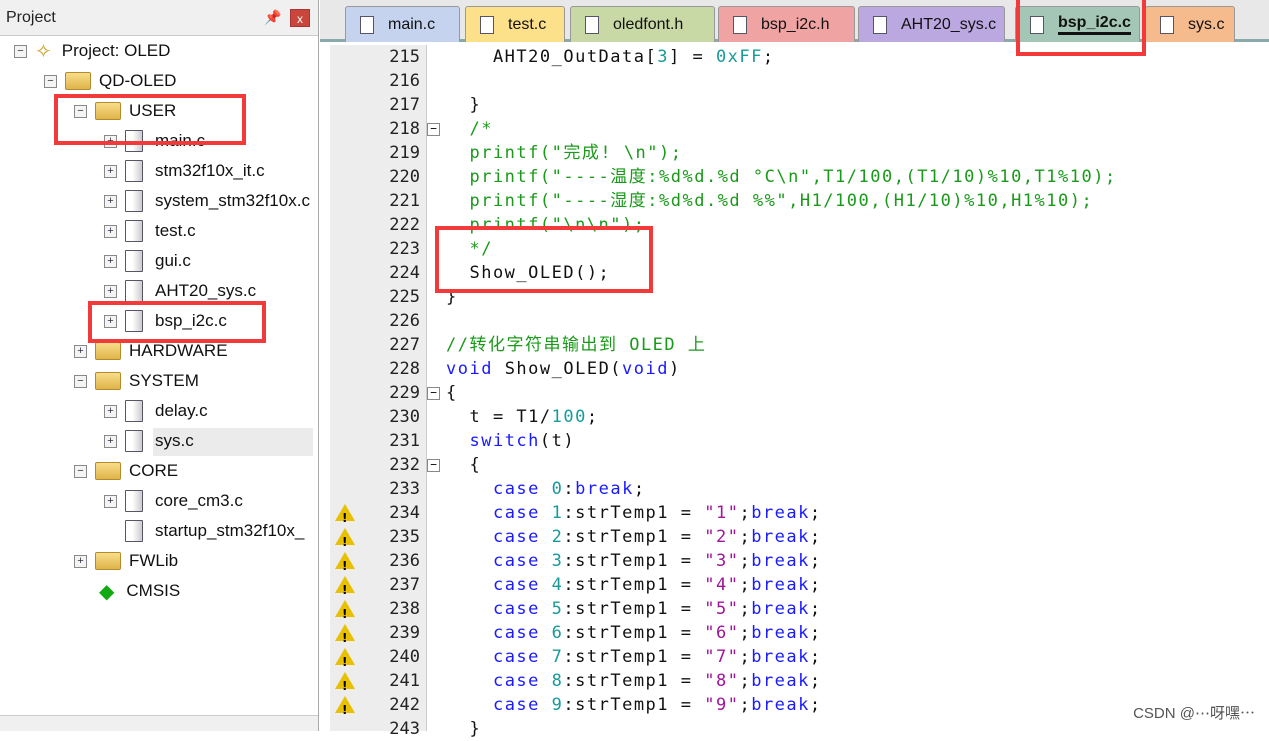  I want to click on tree-item: + gui.c, so click(147, 261).